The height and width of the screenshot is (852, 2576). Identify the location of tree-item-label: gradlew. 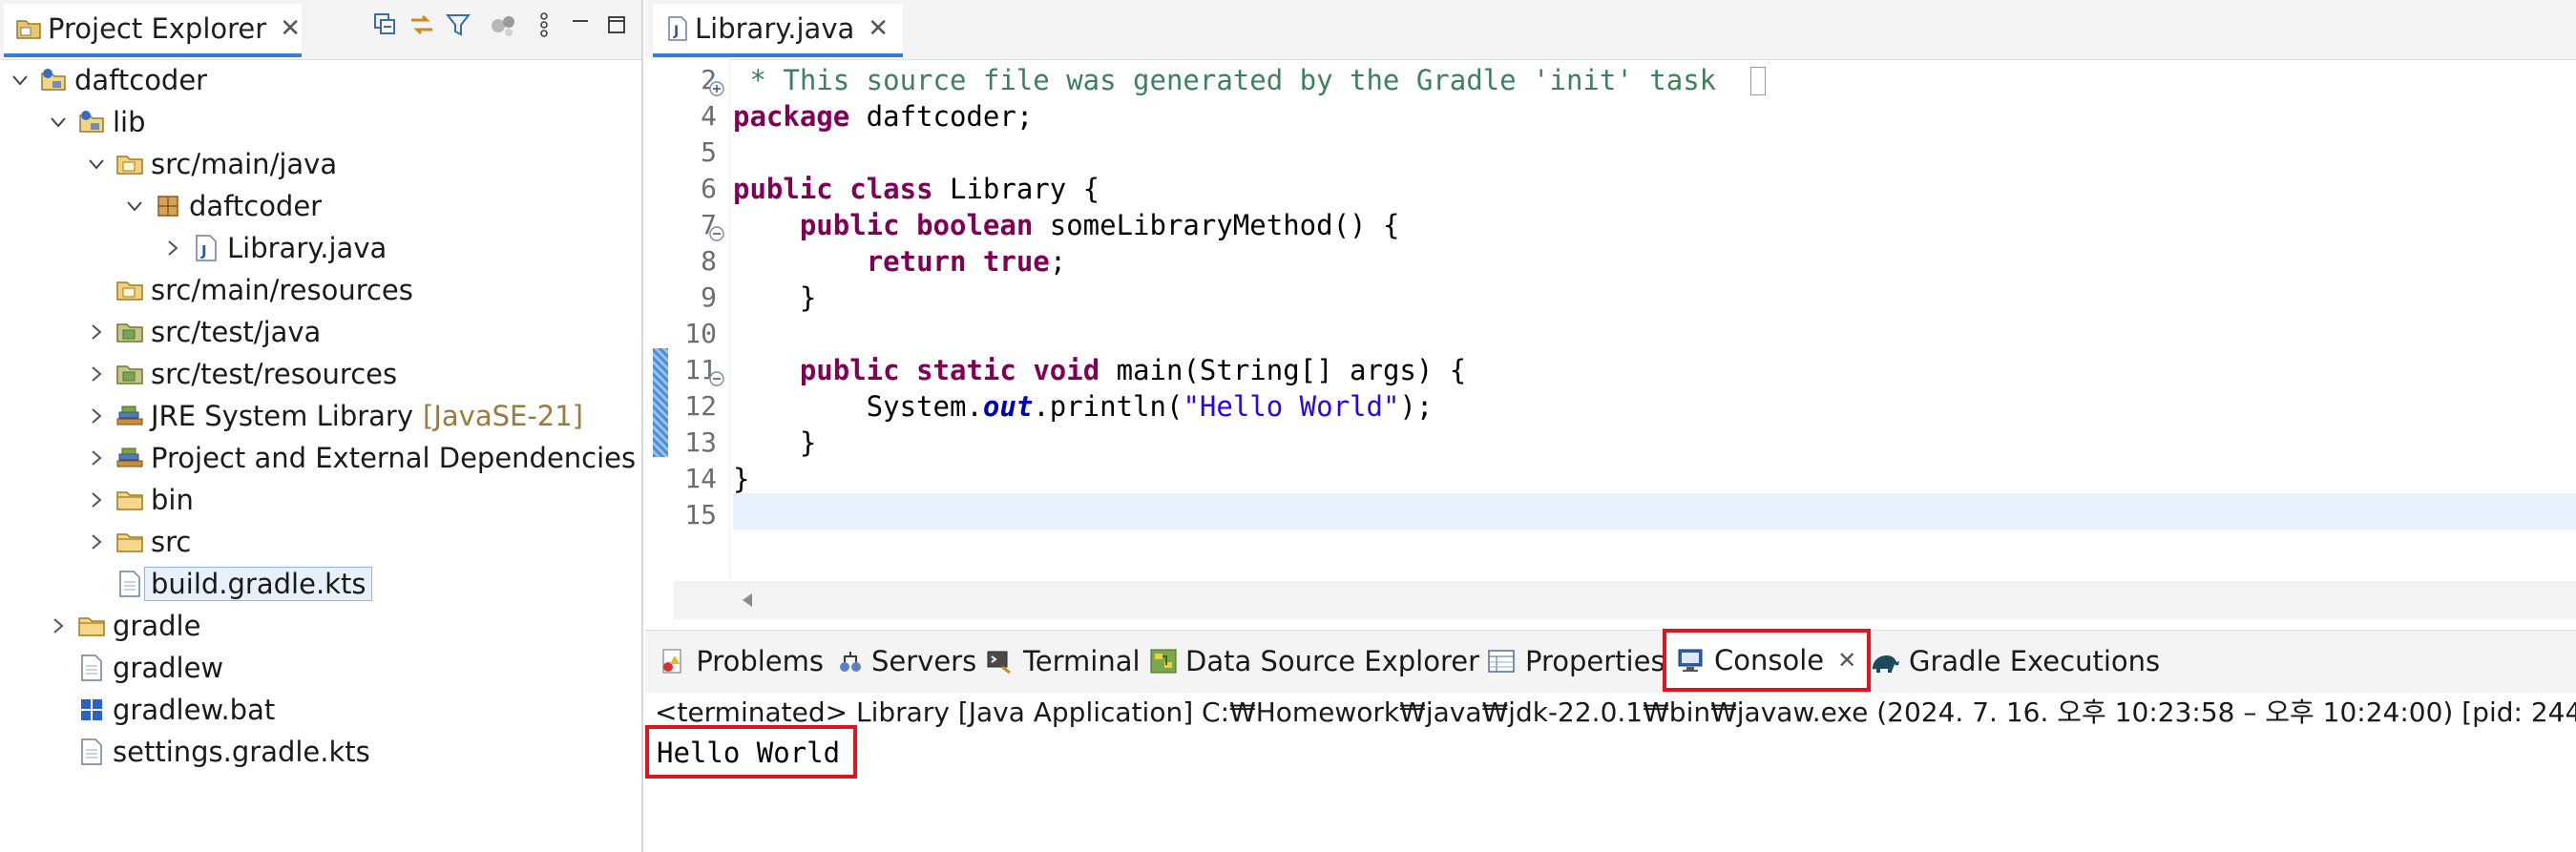
(168, 668).